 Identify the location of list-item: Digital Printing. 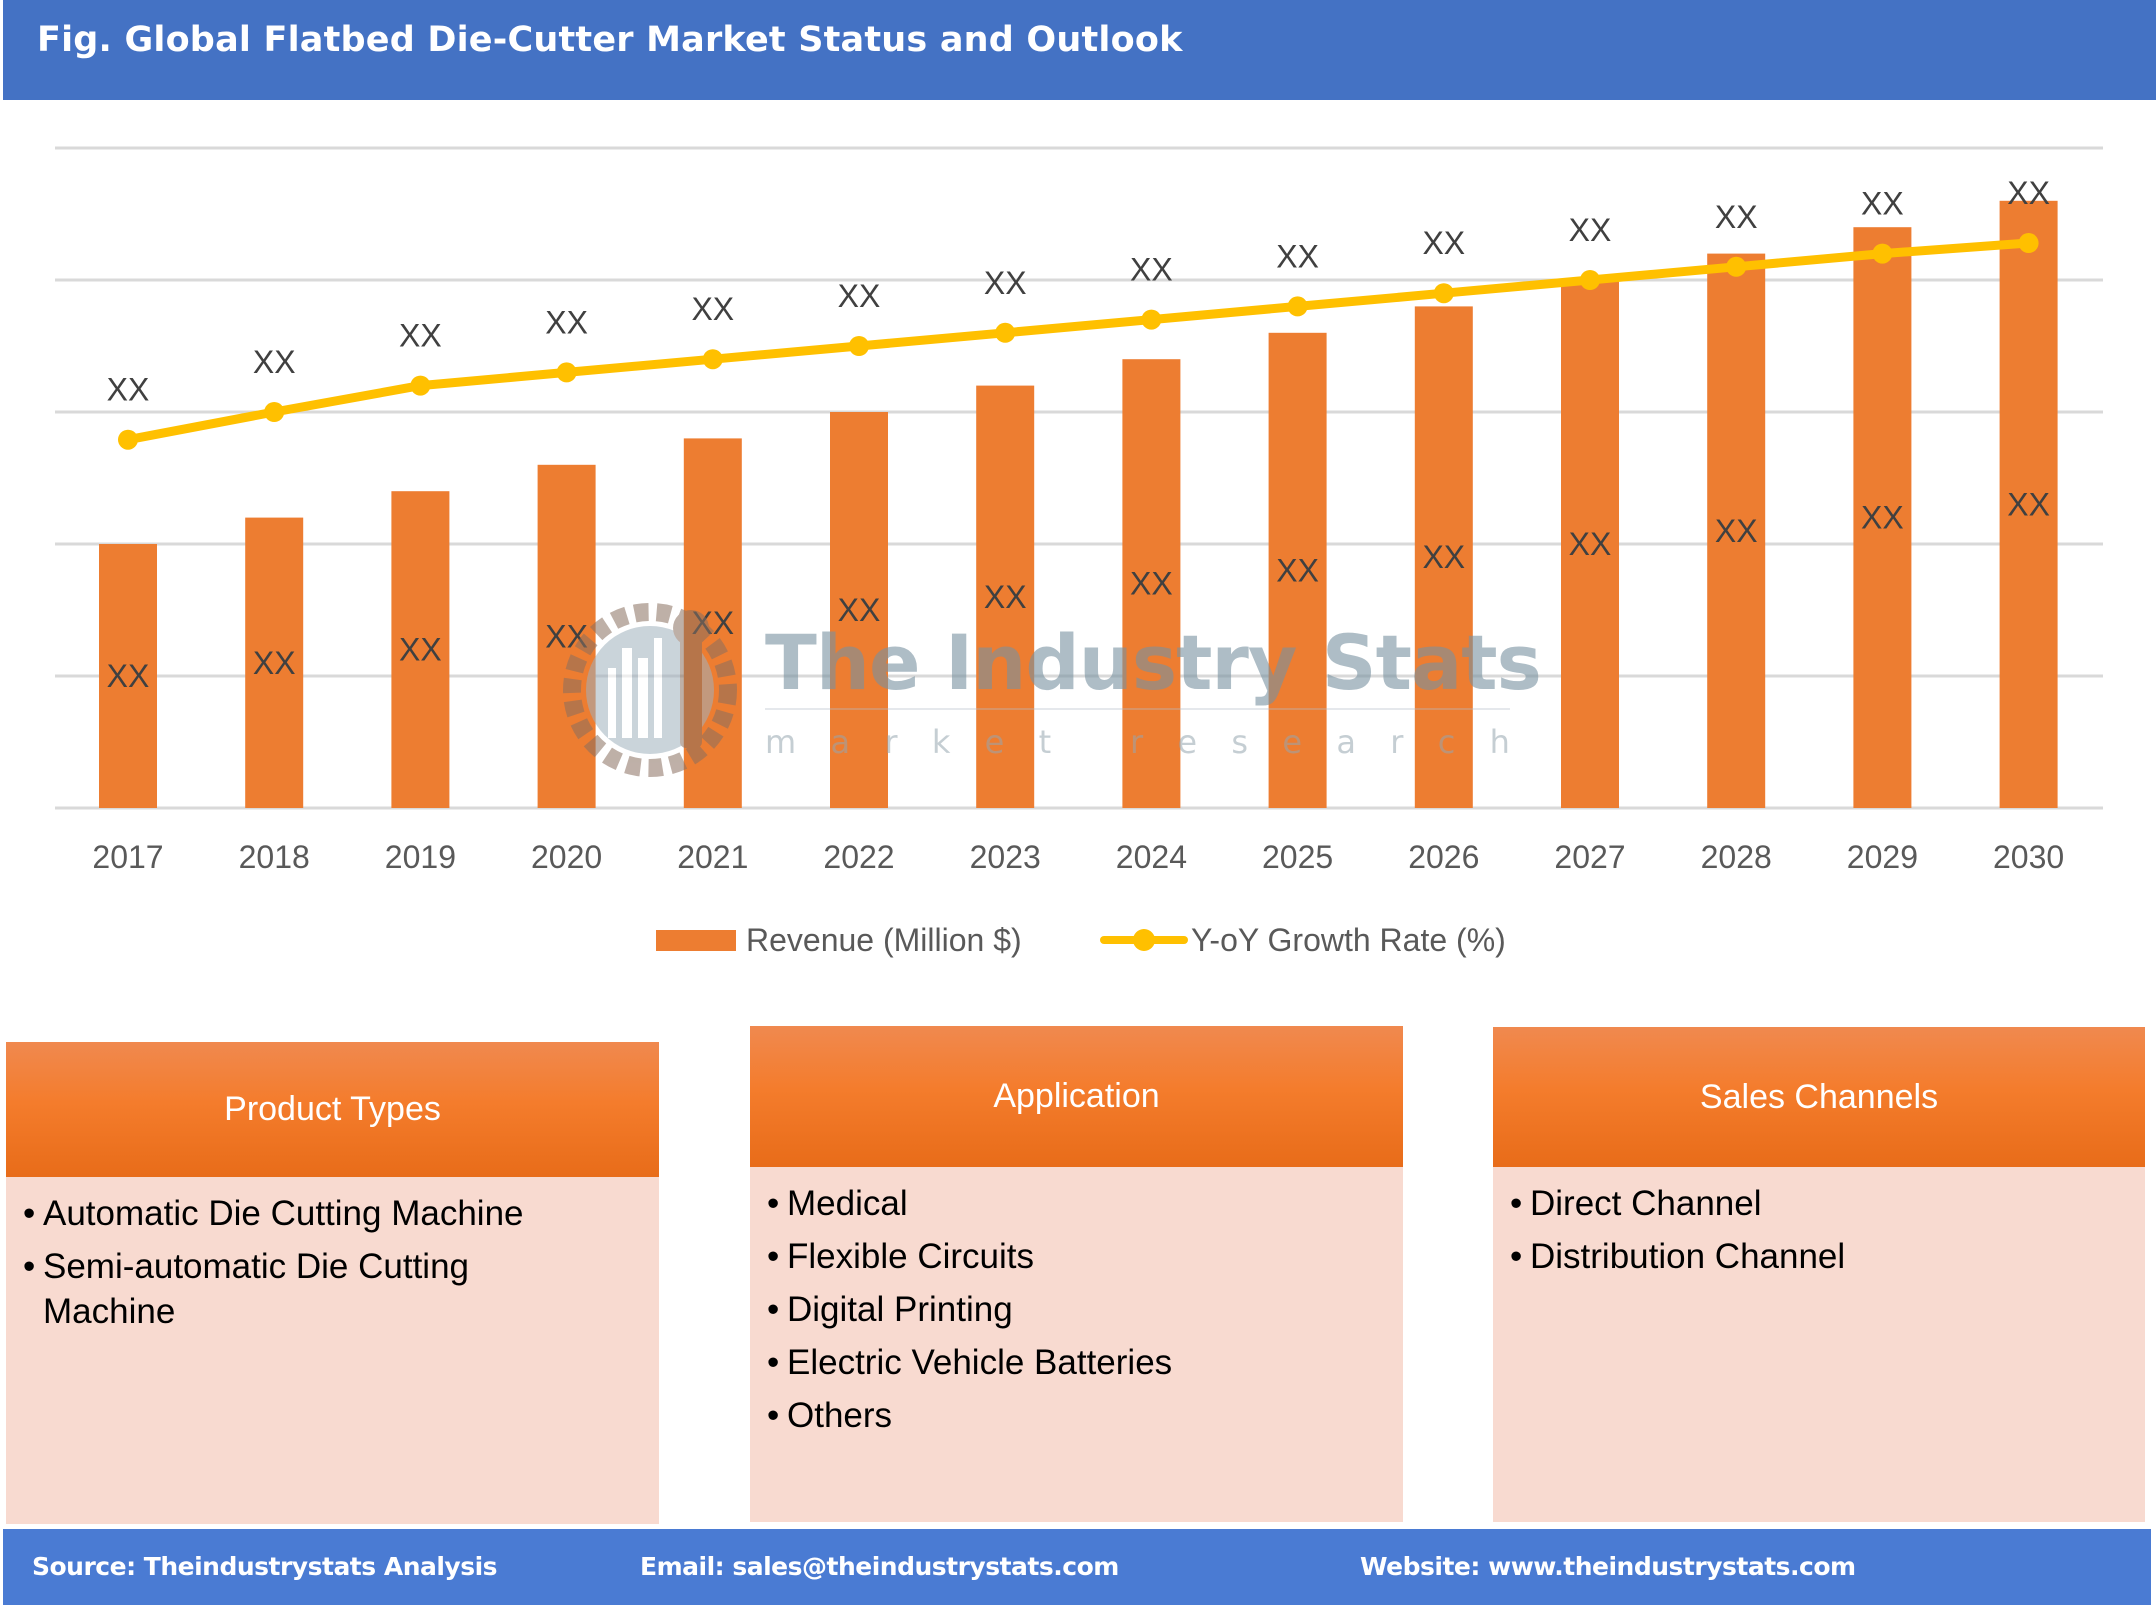
(1085, 1309).